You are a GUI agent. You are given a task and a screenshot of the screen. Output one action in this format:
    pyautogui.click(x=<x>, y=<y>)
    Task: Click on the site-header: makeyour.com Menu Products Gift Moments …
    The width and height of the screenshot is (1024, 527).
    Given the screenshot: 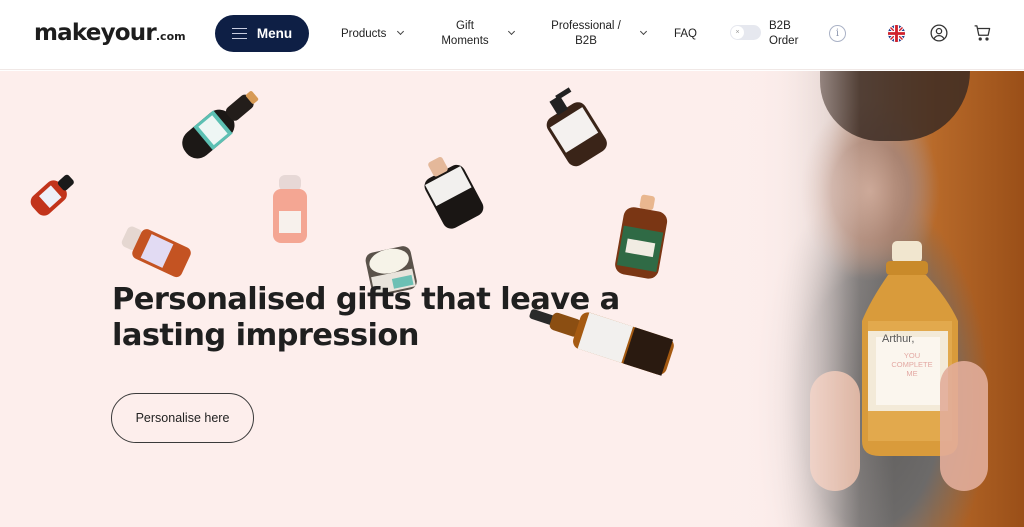 What is the action you would take?
    pyautogui.click(x=512, y=35)
    